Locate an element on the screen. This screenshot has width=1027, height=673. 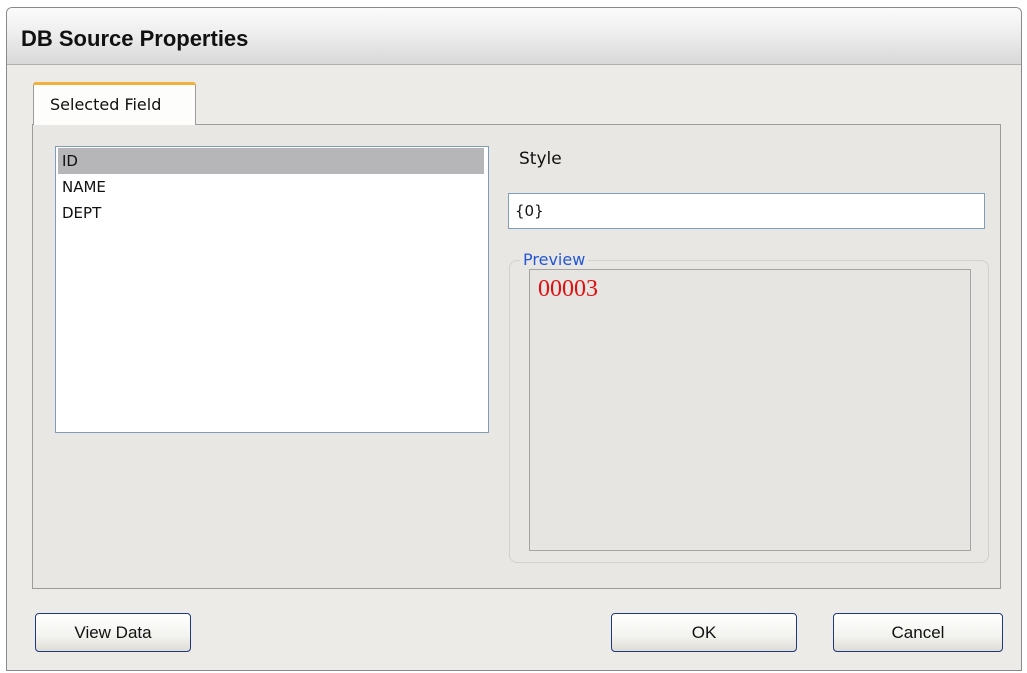
style-label: Style is located at coordinates (540, 159).